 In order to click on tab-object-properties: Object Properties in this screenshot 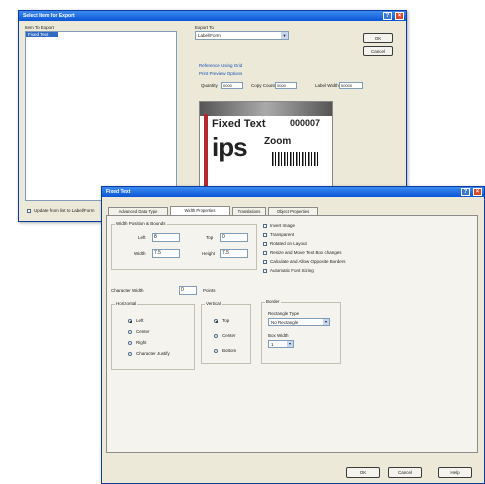, I will do `click(293, 211)`.